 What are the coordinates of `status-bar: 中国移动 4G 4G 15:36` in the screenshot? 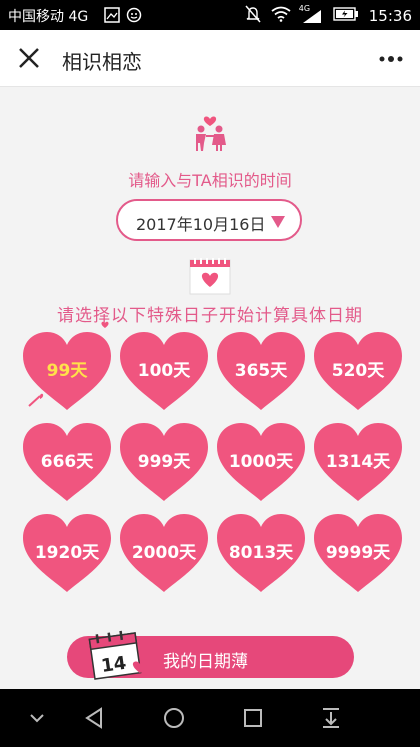 It's located at (210, 15).